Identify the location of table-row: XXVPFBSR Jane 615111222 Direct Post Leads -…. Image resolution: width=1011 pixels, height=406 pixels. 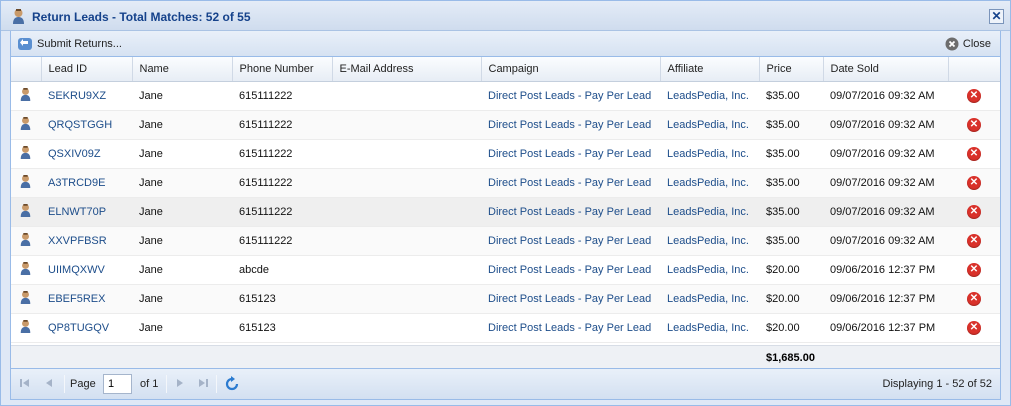
(505, 241).